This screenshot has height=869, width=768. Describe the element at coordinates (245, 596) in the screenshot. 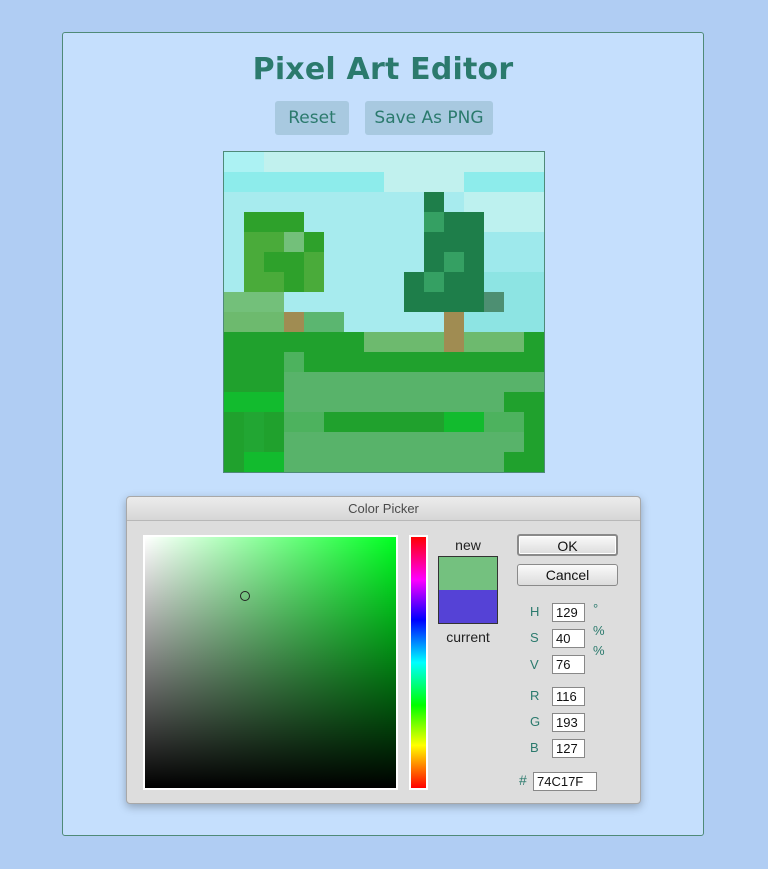

I see `color-marker` at that location.